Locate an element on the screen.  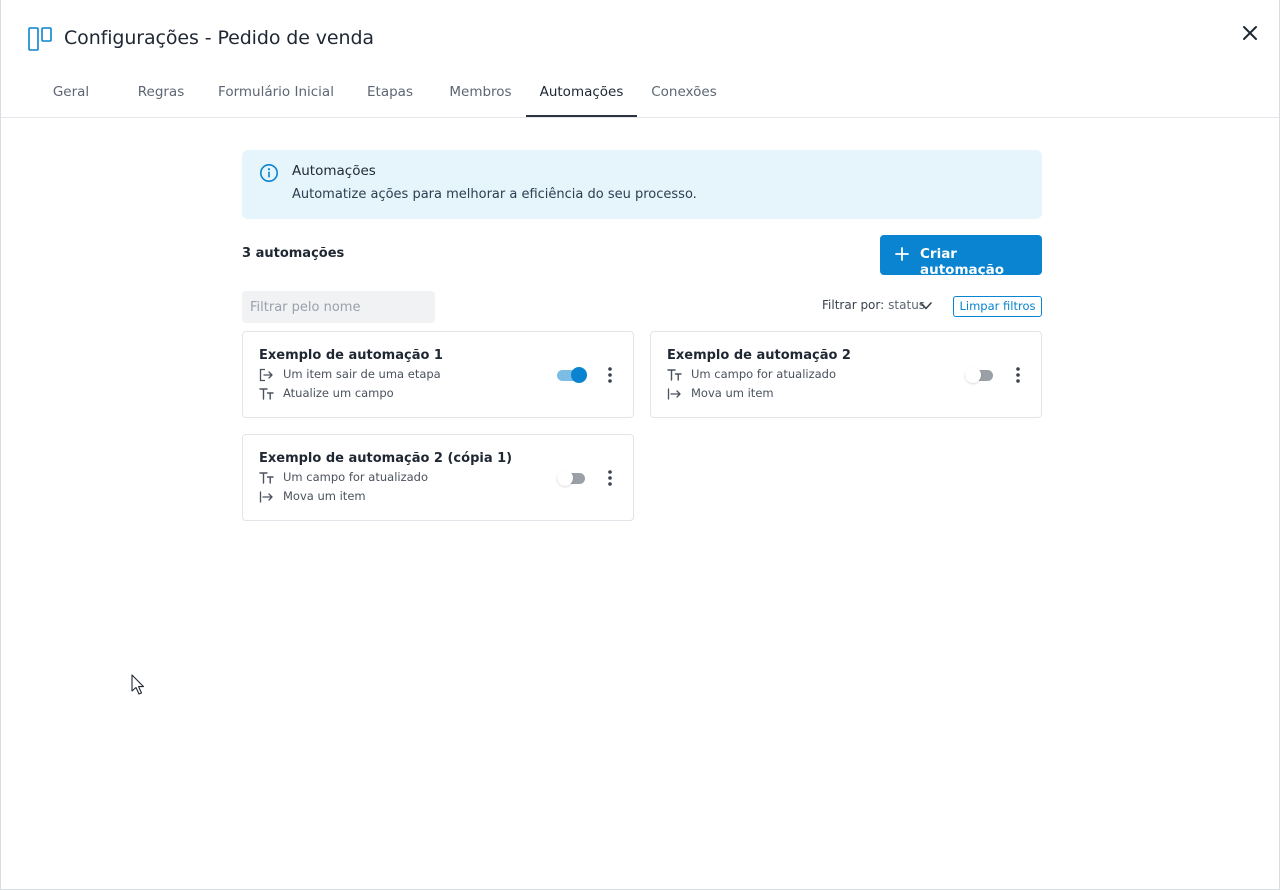
tab-formulario-inicial: Formulário Inicial is located at coordinates (276, 93).